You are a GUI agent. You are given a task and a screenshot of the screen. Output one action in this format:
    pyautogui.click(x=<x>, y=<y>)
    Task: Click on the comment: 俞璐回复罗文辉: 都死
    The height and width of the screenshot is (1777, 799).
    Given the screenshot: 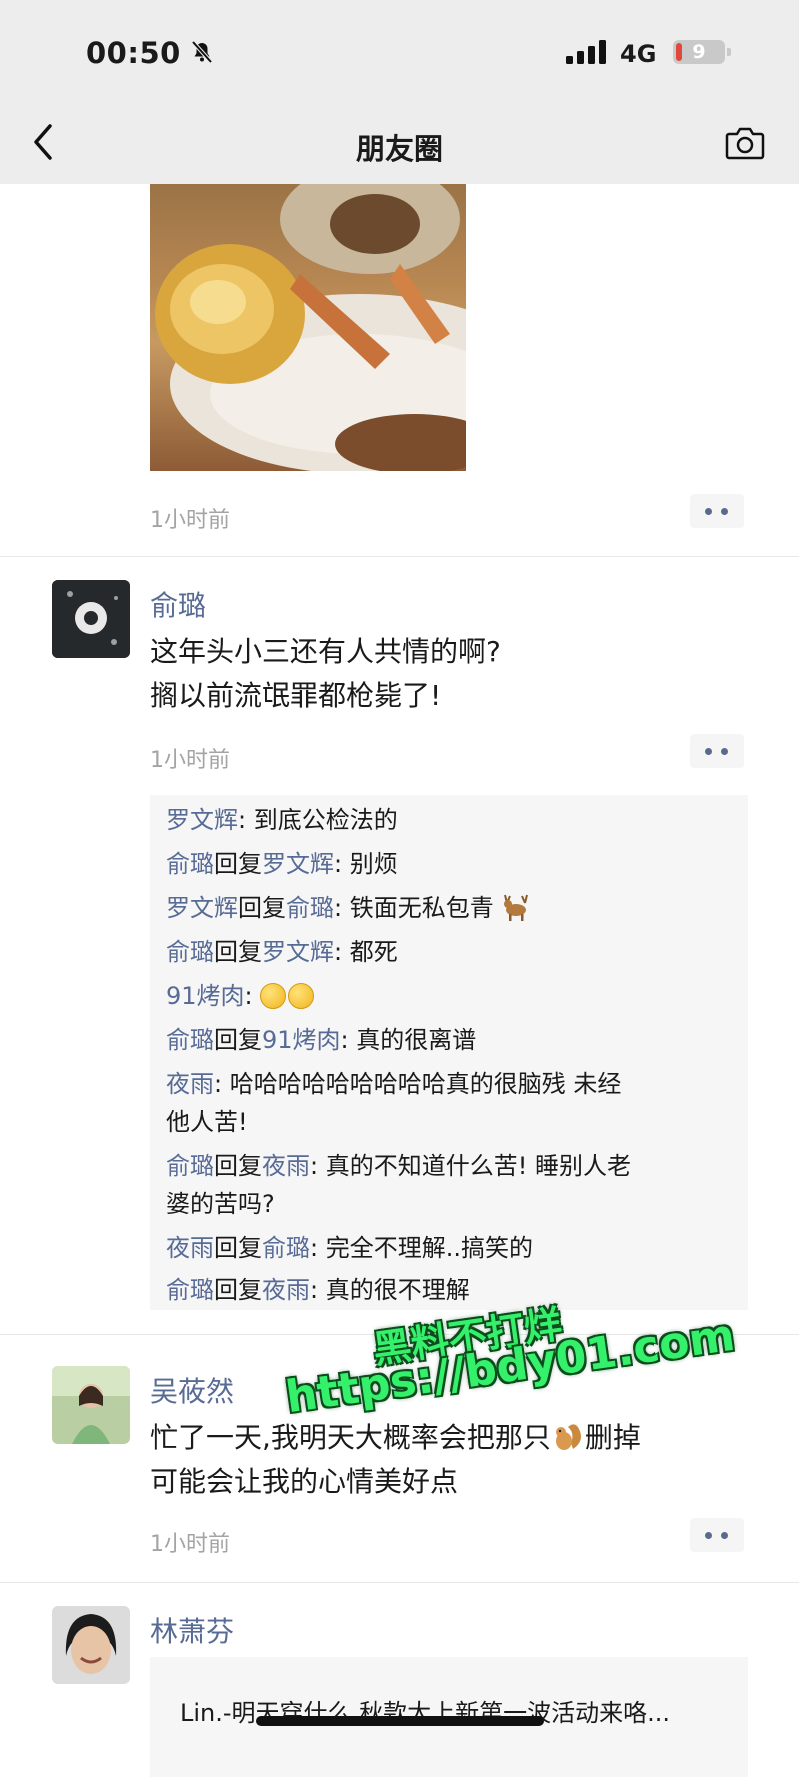 What is the action you would take?
    pyautogui.click(x=451, y=952)
    